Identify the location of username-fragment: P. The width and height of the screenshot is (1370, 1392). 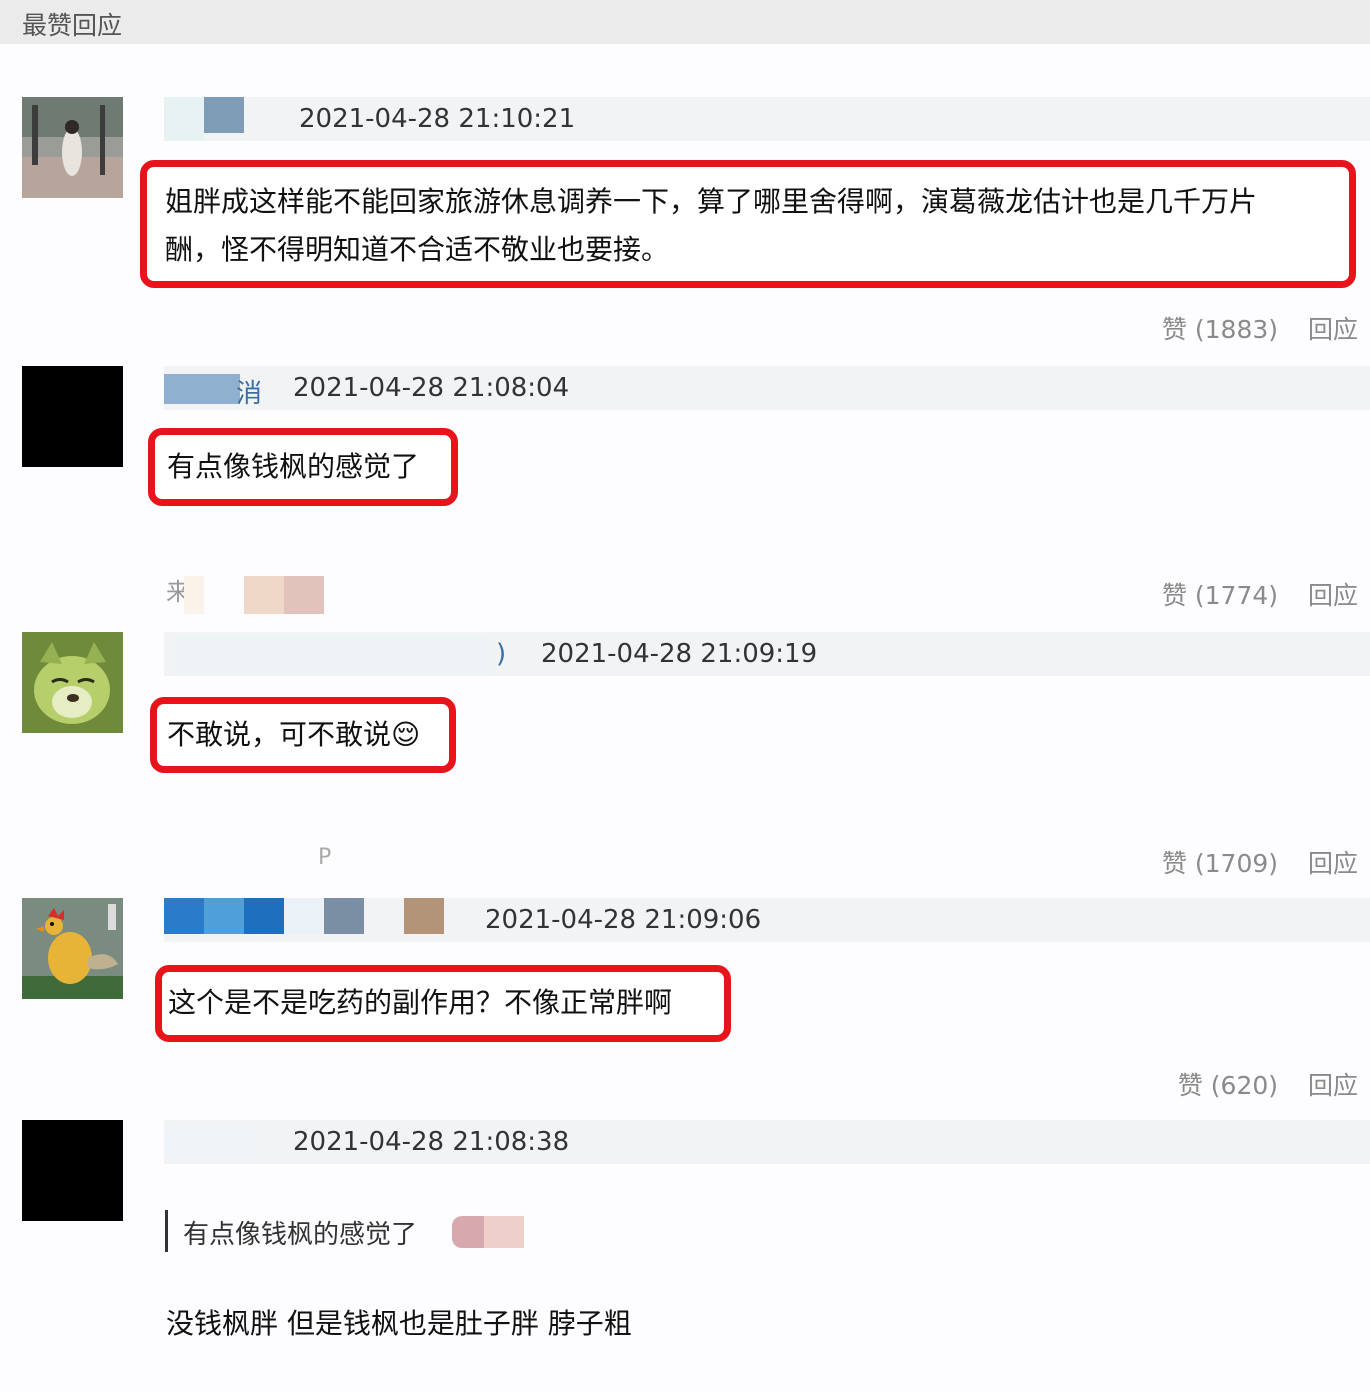
(325, 857).